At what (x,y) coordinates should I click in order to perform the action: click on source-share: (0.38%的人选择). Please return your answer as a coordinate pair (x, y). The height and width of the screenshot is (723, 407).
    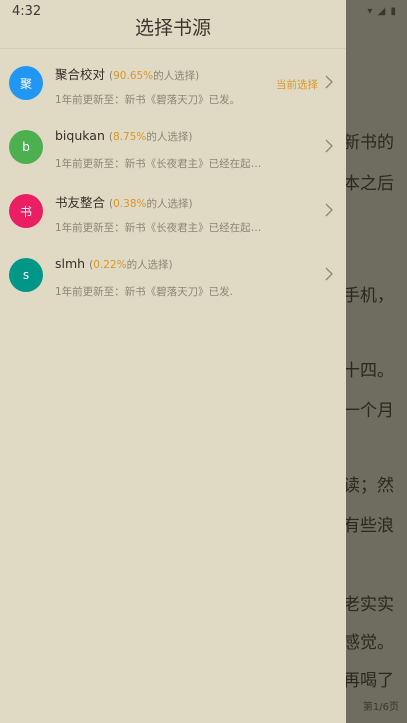
    Looking at the image, I should click on (151, 204).